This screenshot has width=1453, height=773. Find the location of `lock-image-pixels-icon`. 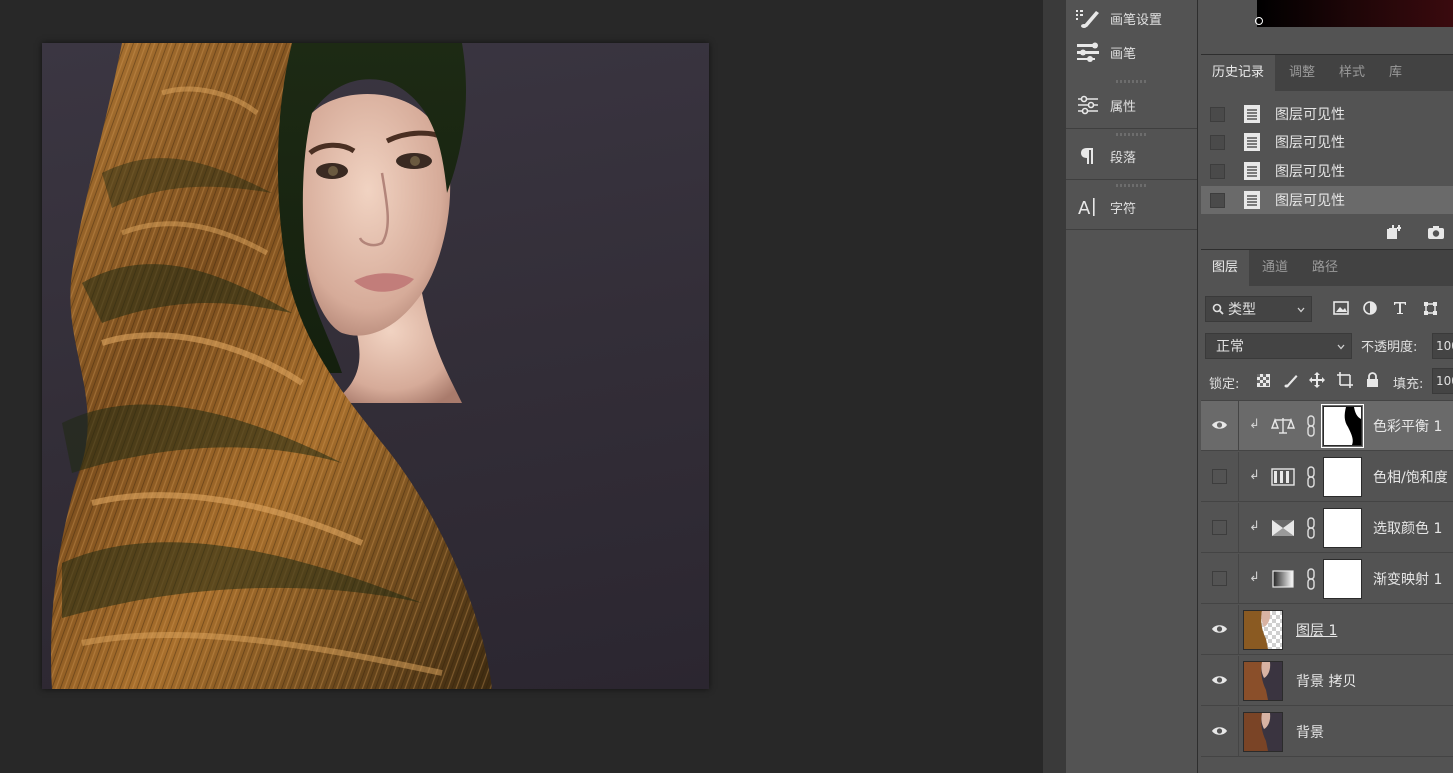

lock-image-pixels-icon is located at coordinates (1291, 380).